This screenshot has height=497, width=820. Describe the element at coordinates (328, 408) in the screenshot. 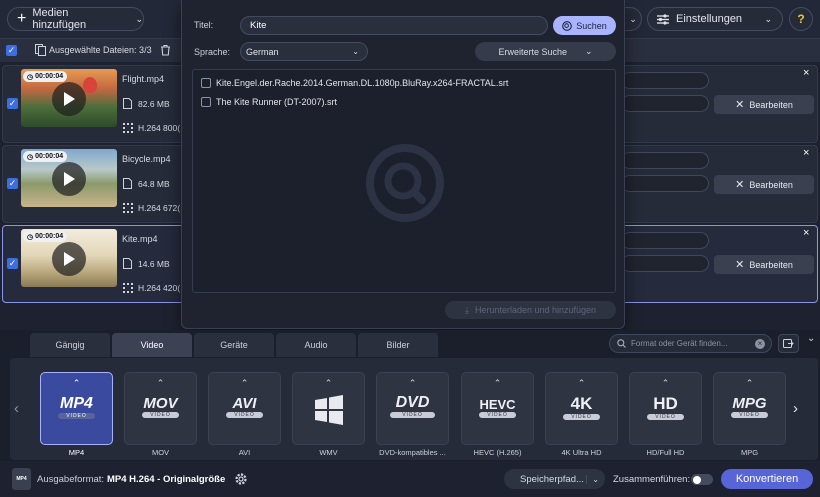

I see `format-card-wmv: ⌃` at that location.